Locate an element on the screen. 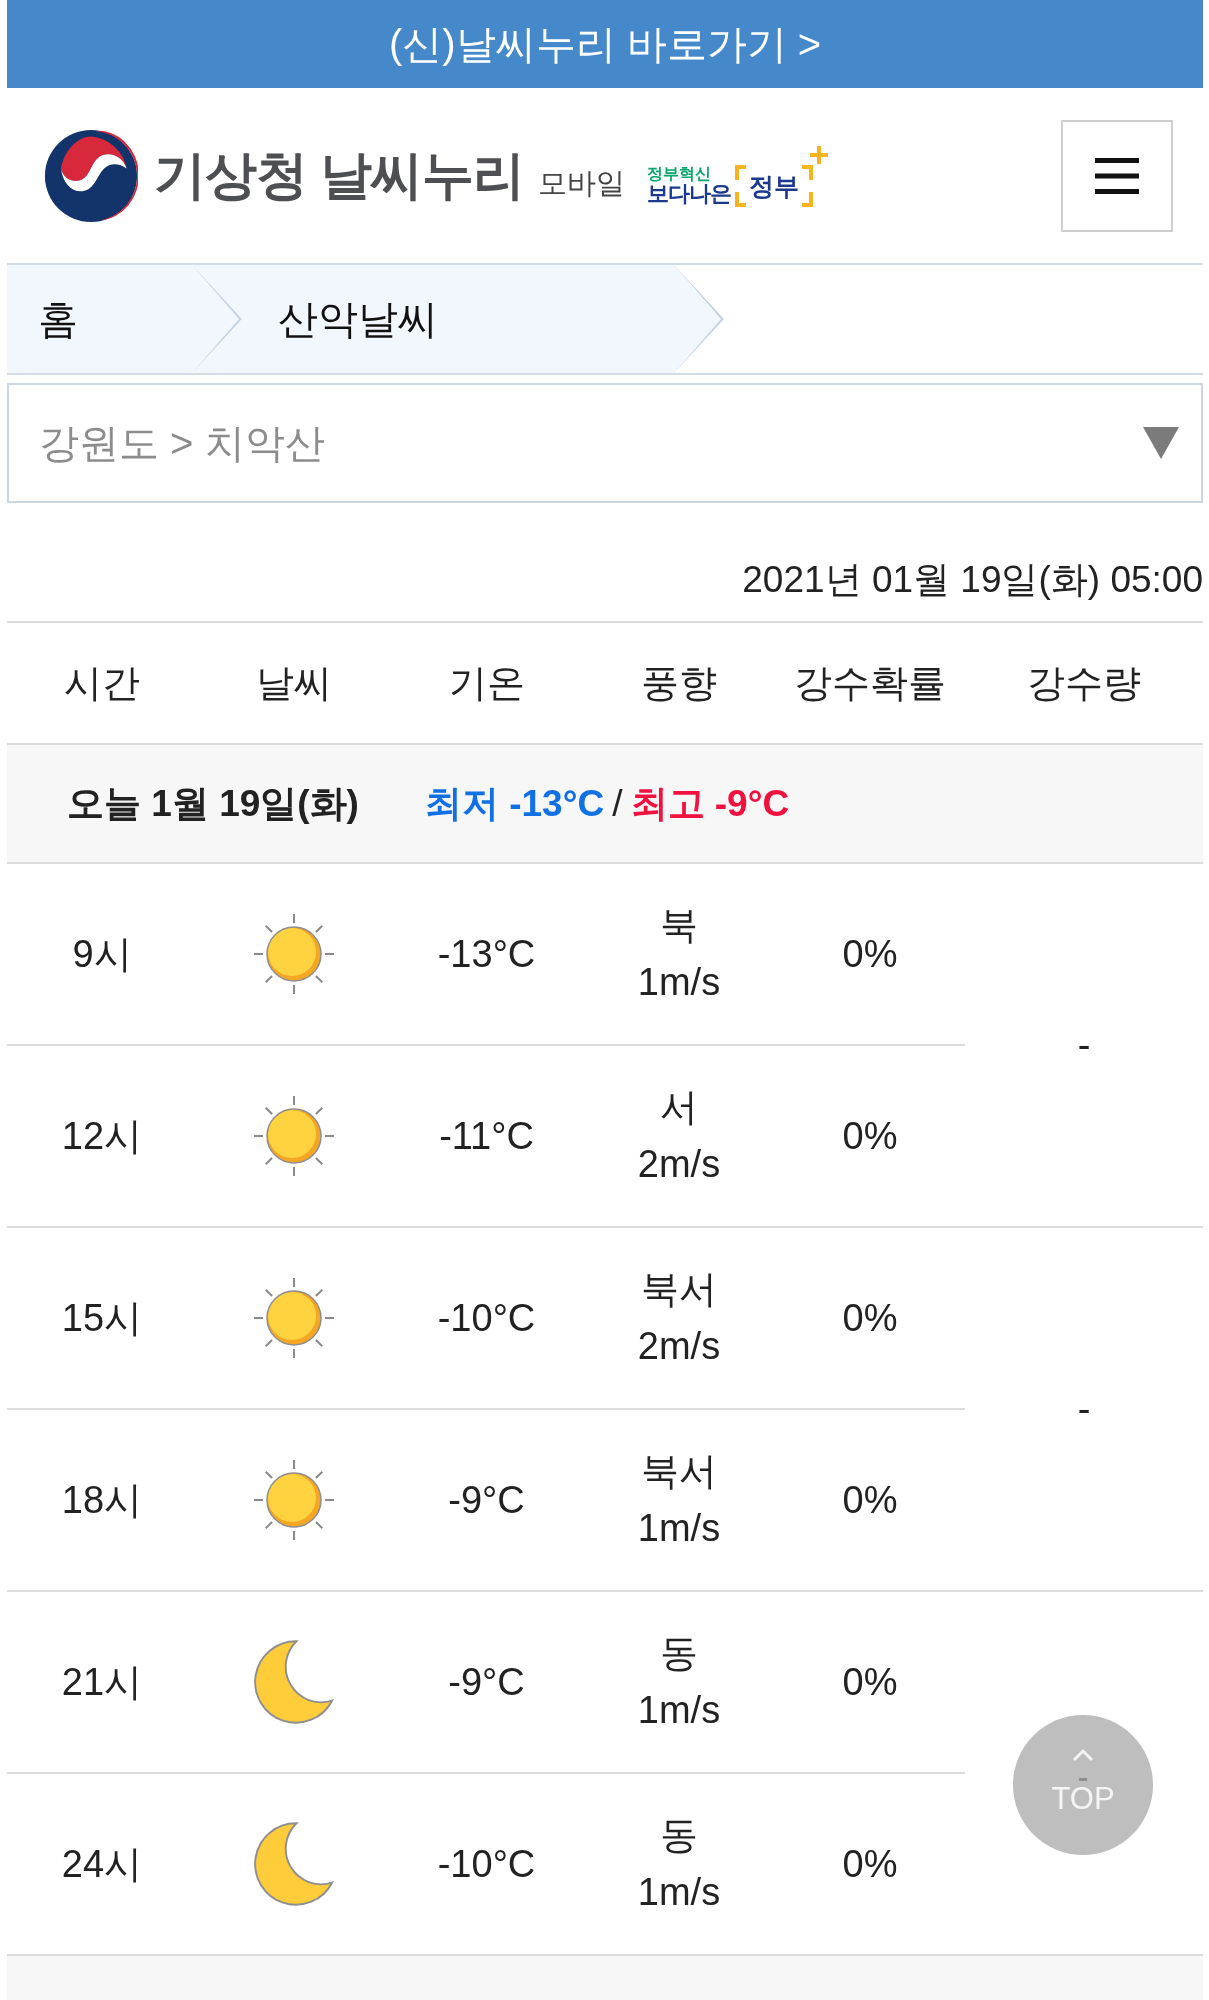 The width and height of the screenshot is (1209, 2000). time-cell-text: 18시 is located at coordinates (102, 1500).